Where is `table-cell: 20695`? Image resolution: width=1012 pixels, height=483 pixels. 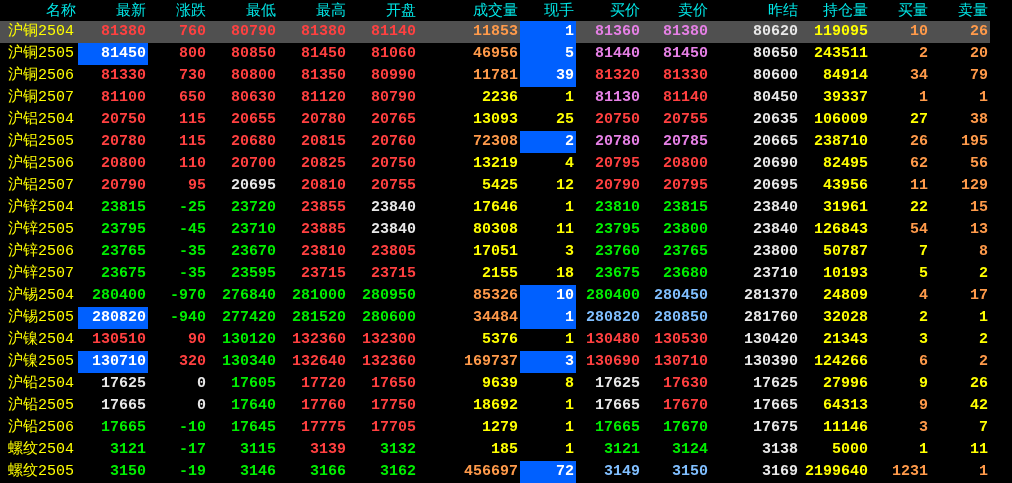 table-cell: 20695 is located at coordinates (755, 186).